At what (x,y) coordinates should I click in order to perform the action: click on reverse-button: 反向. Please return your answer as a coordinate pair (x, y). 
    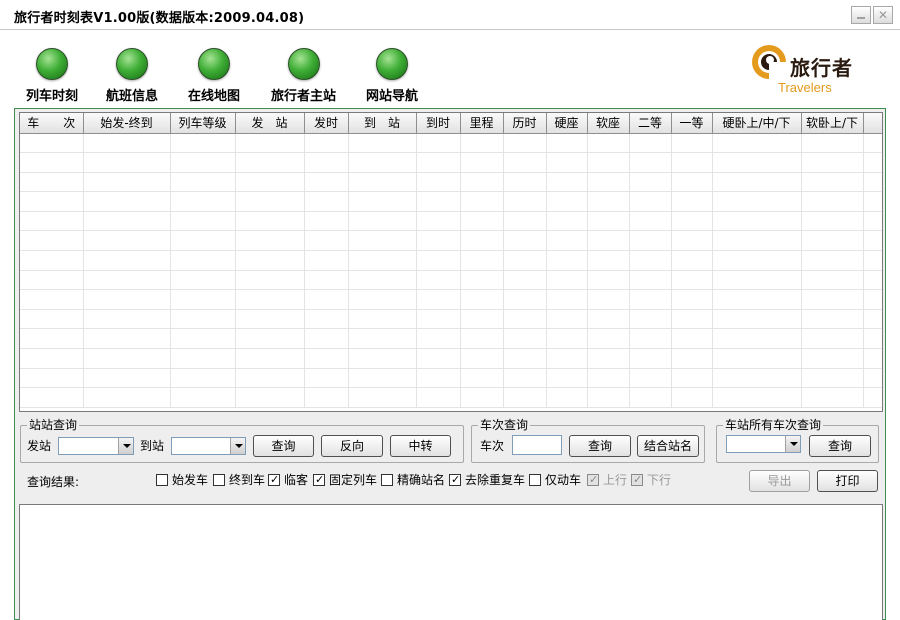
    Looking at the image, I should click on (352, 446).